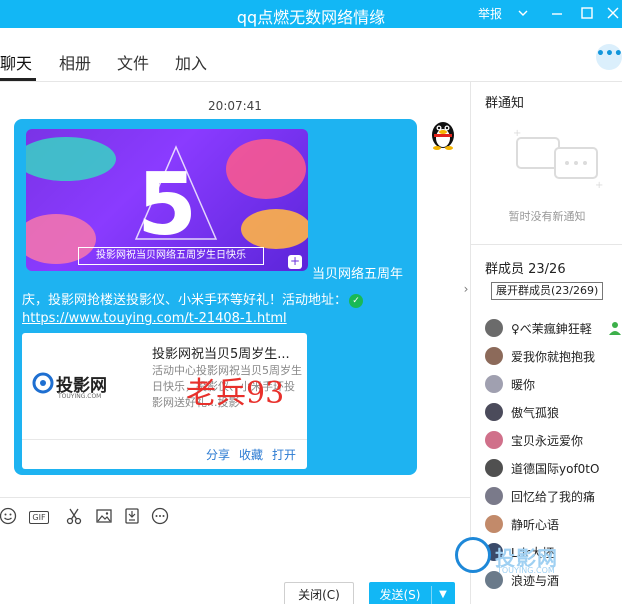 The width and height of the screenshot is (622, 604). I want to click on send-button: 发送(S) ▼, so click(412, 593).